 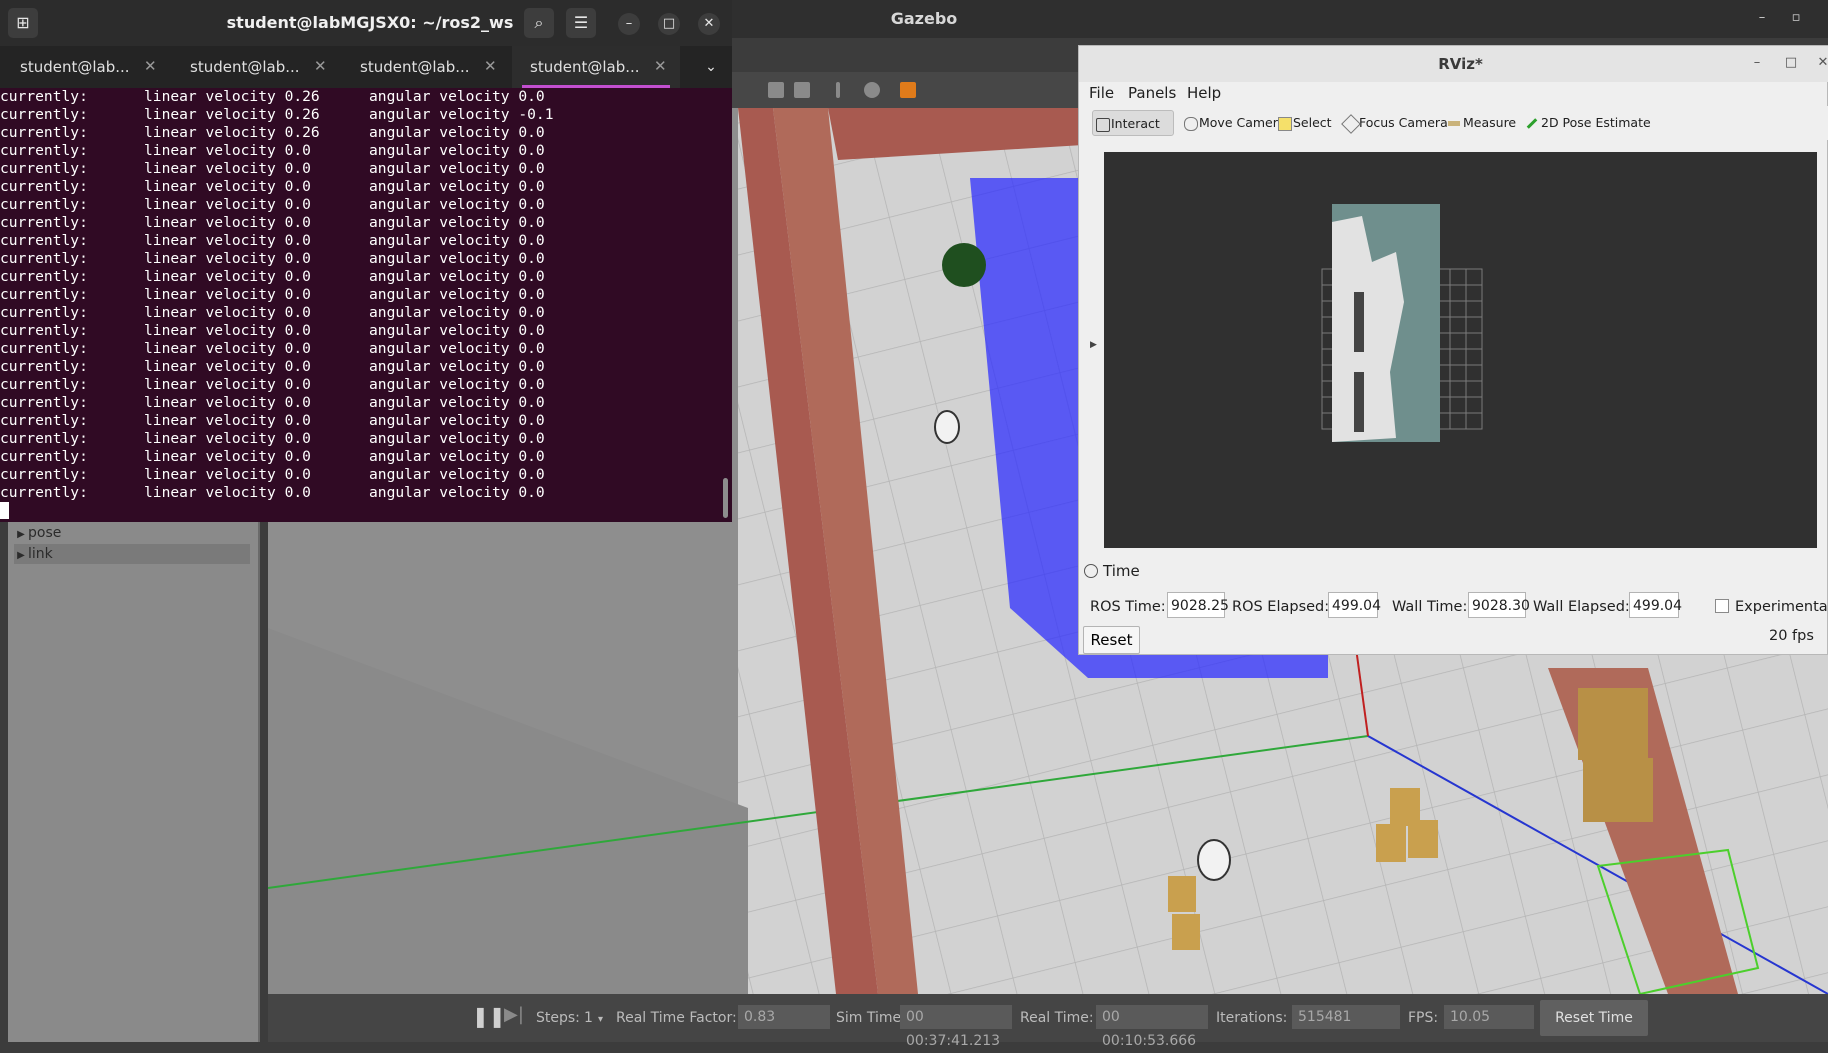 I want to click on new-tab-icon: ⊞, so click(x=23, y=23).